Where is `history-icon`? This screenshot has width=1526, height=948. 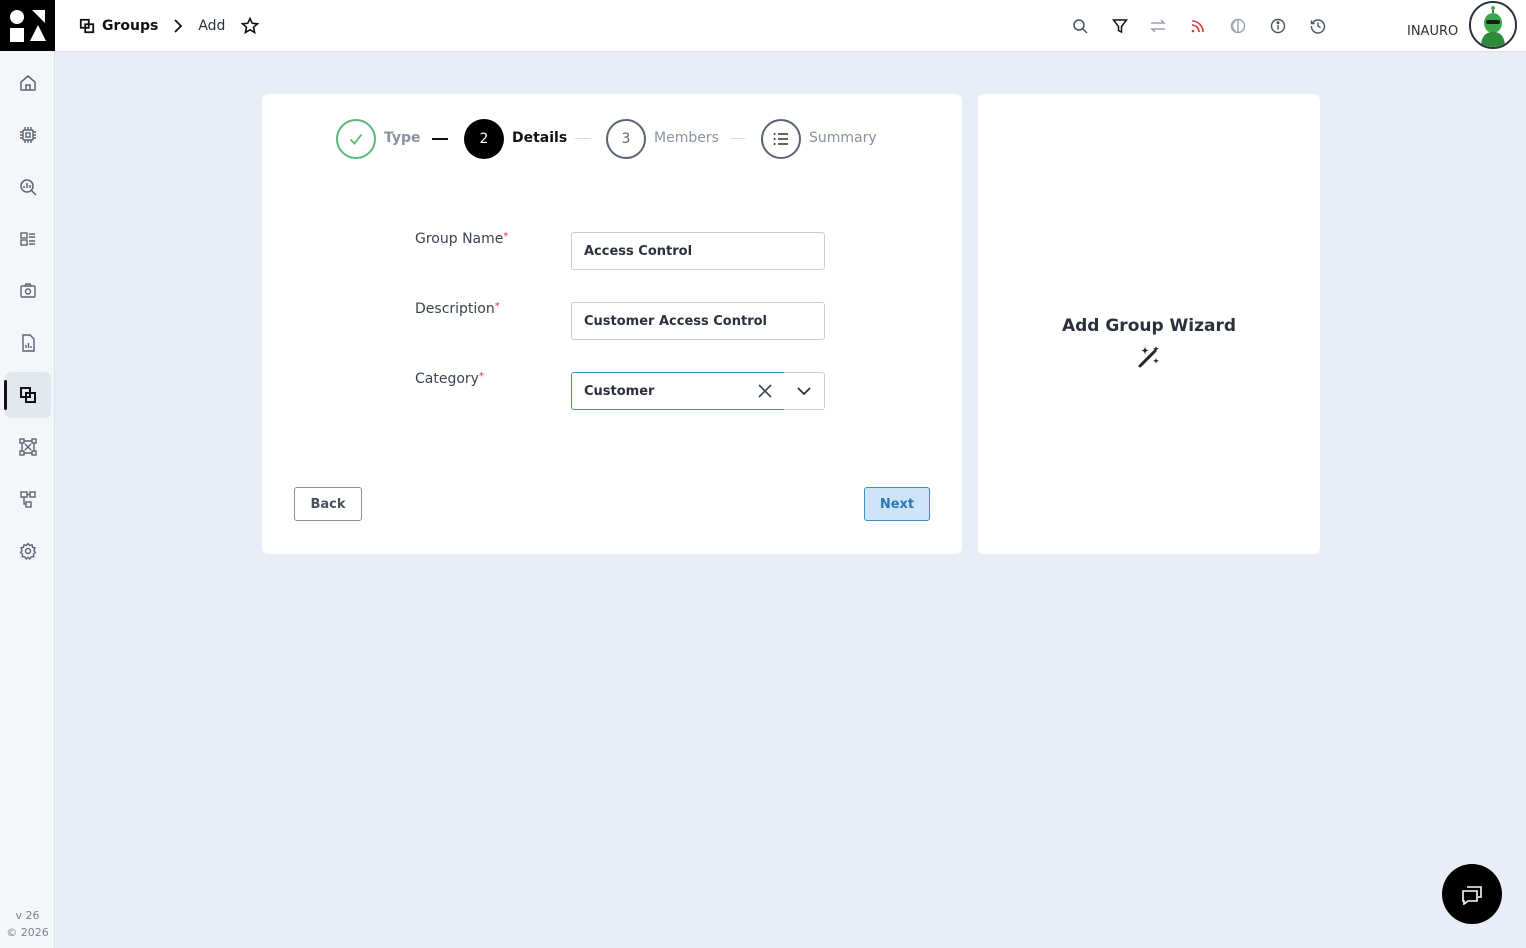
history-icon is located at coordinates (1318, 26).